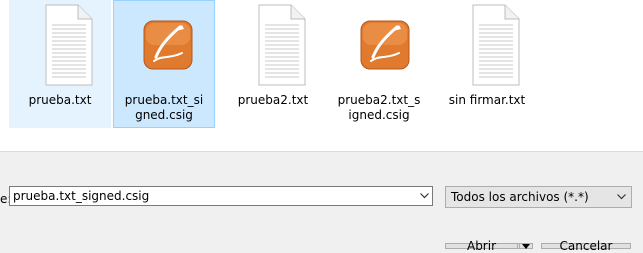 The width and height of the screenshot is (643, 253). Describe the element at coordinates (81, 196) in the screenshot. I see `filename-value: prueba.txt_signed.csig` at that location.